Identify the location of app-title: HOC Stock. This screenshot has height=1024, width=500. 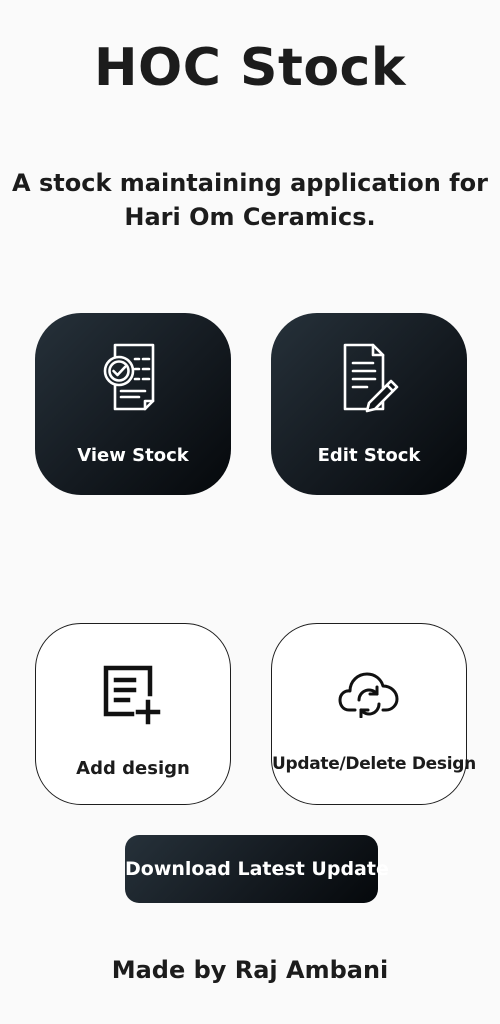
(250, 68).